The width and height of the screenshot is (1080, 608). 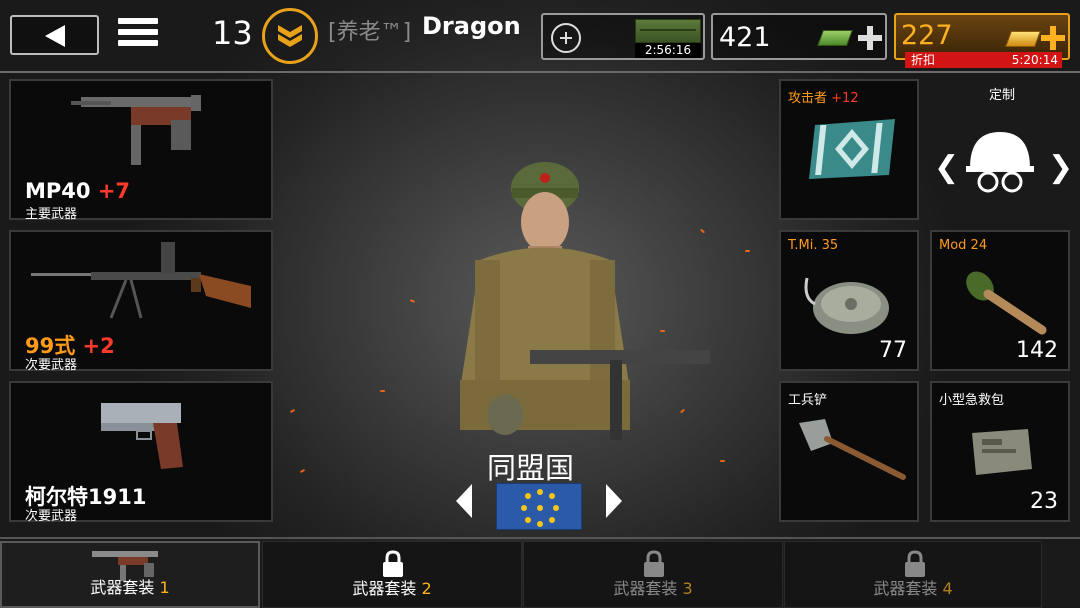 I want to click on back-arrow-icon, so click(x=55, y=36).